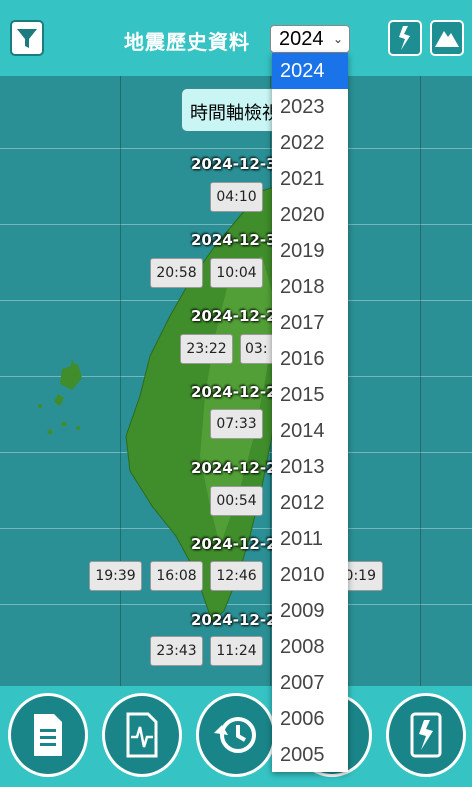 This screenshot has height=787, width=472. Describe the element at coordinates (235, 113) in the screenshot. I see `timeline-view-label: 時間軸檢視` at that location.